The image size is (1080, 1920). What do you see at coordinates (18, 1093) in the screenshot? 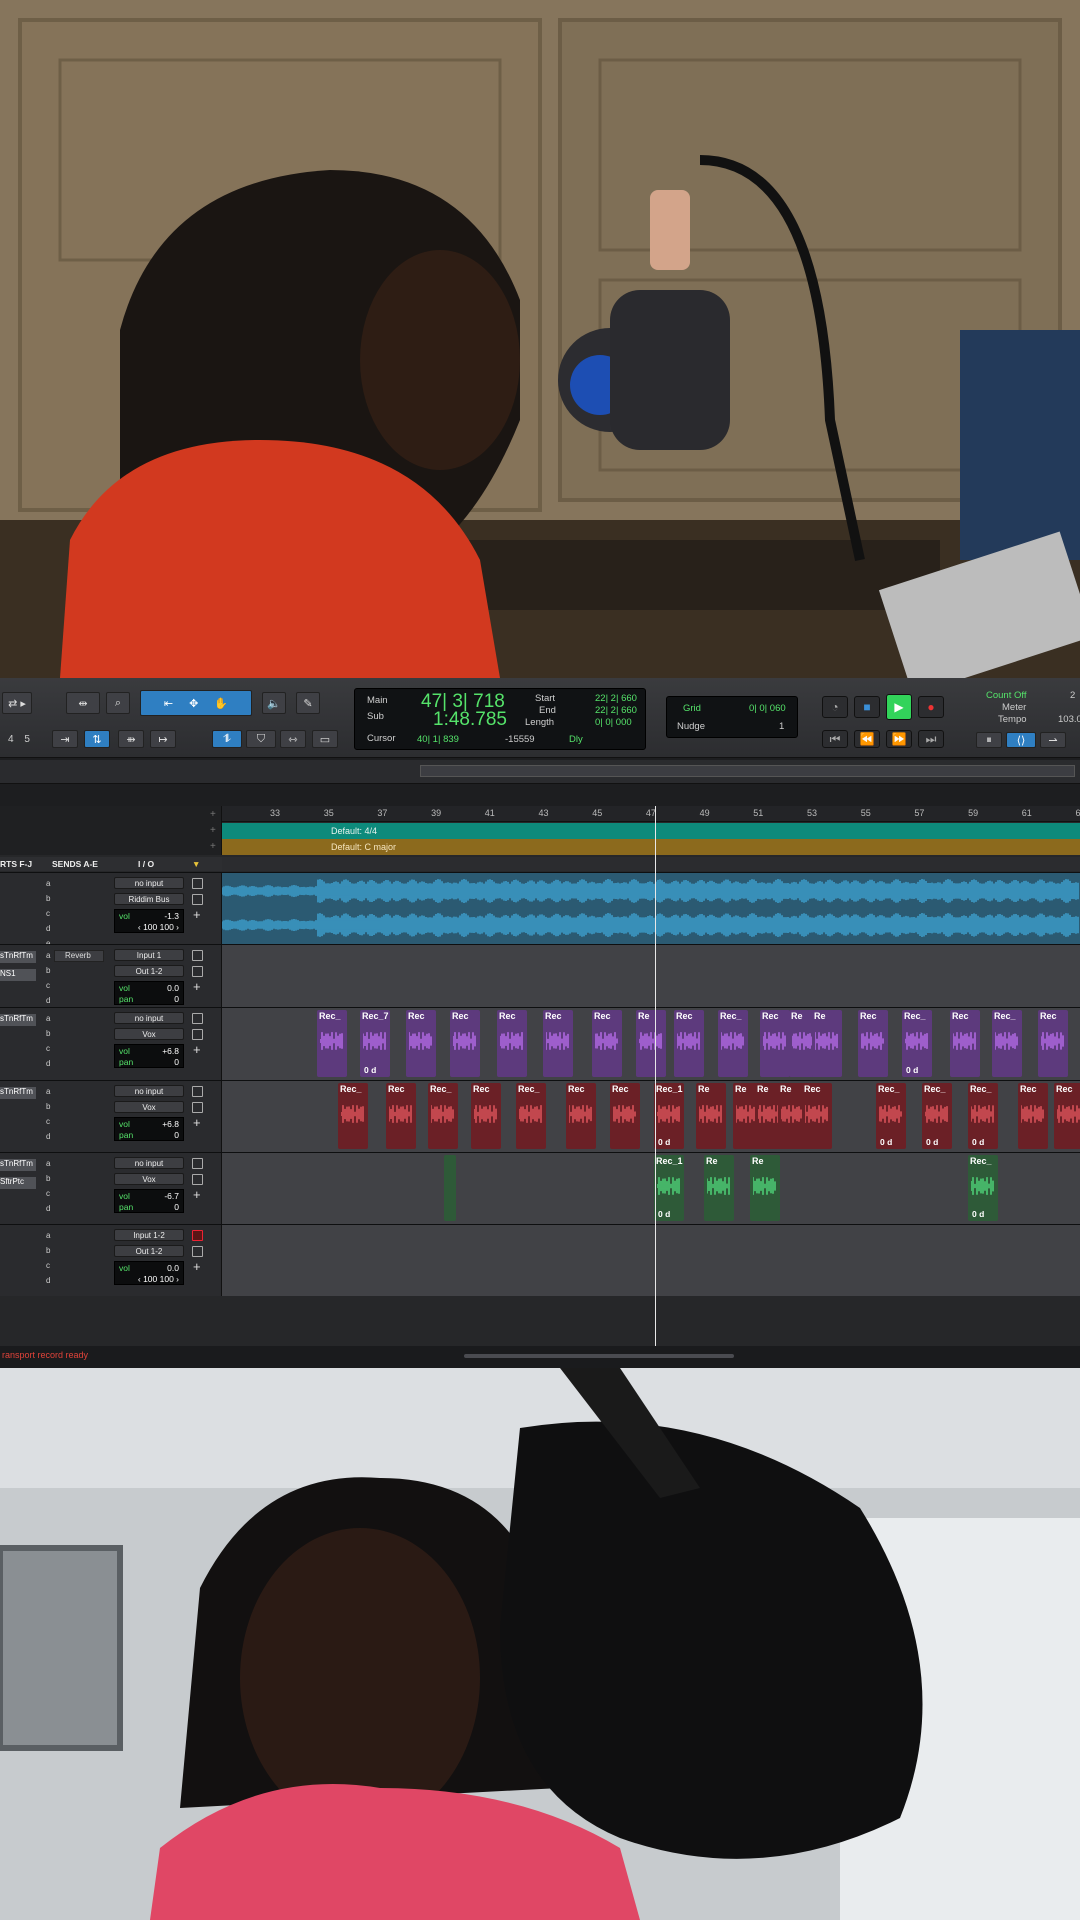
I see `insert-slot: sTnRfTm` at bounding box center [18, 1093].